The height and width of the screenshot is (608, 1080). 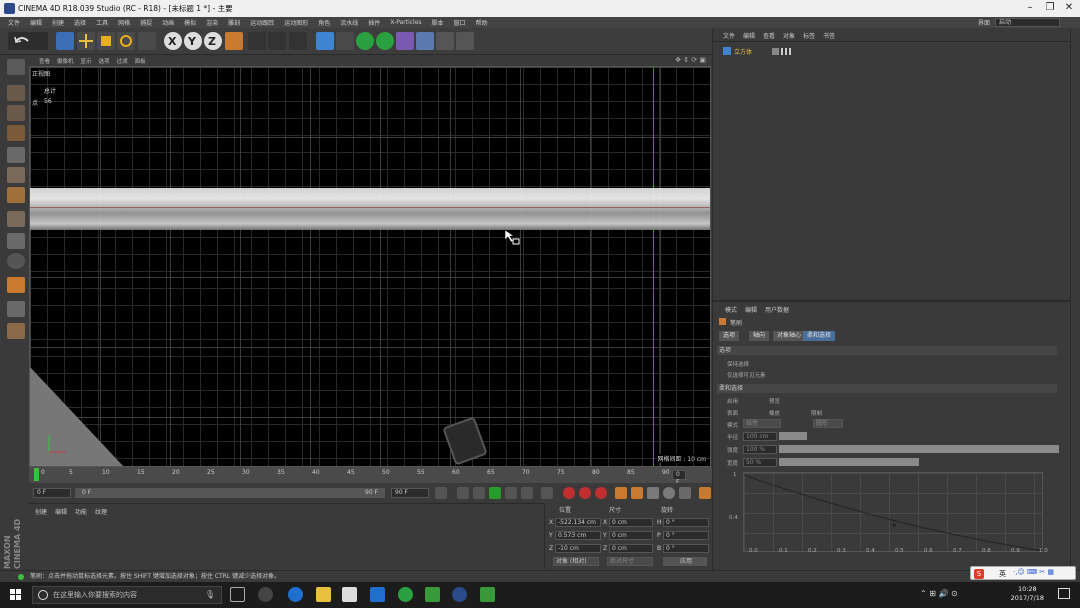 I want to click on viewport-menu-panel: 面板, so click(x=140, y=61).